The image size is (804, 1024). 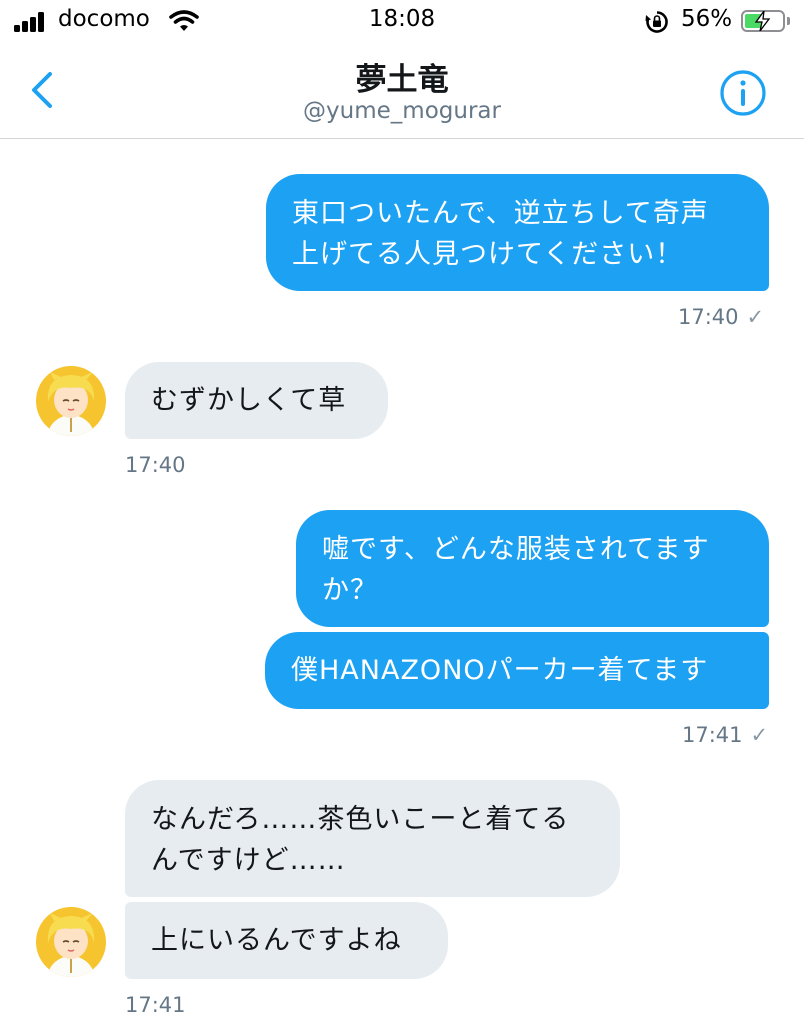 What do you see at coordinates (402, 22) in the screenshot?
I see `status-bar: docomo 18:08 56%` at bounding box center [402, 22].